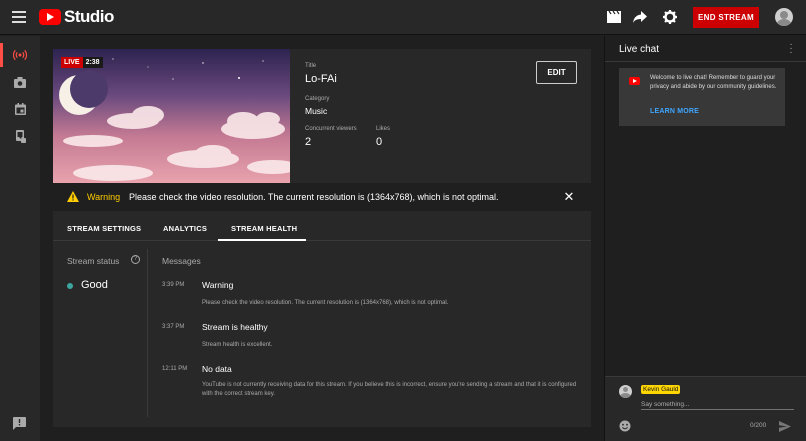 This screenshot has height=441, width=806. I want to click on tab-bar: STREAM SETTINGS ANALYTICS STREAM HEALTH, so click(322, 228).